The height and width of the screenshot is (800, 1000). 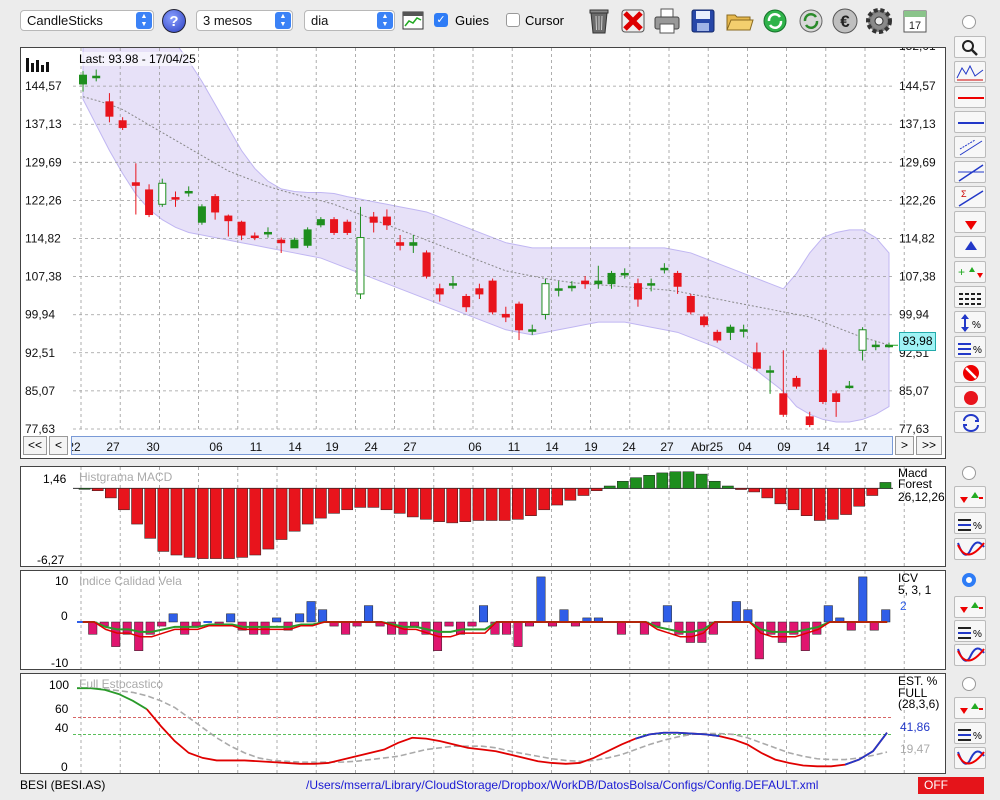 I want to click on blue-line-icon, so click(x=970, y=122).